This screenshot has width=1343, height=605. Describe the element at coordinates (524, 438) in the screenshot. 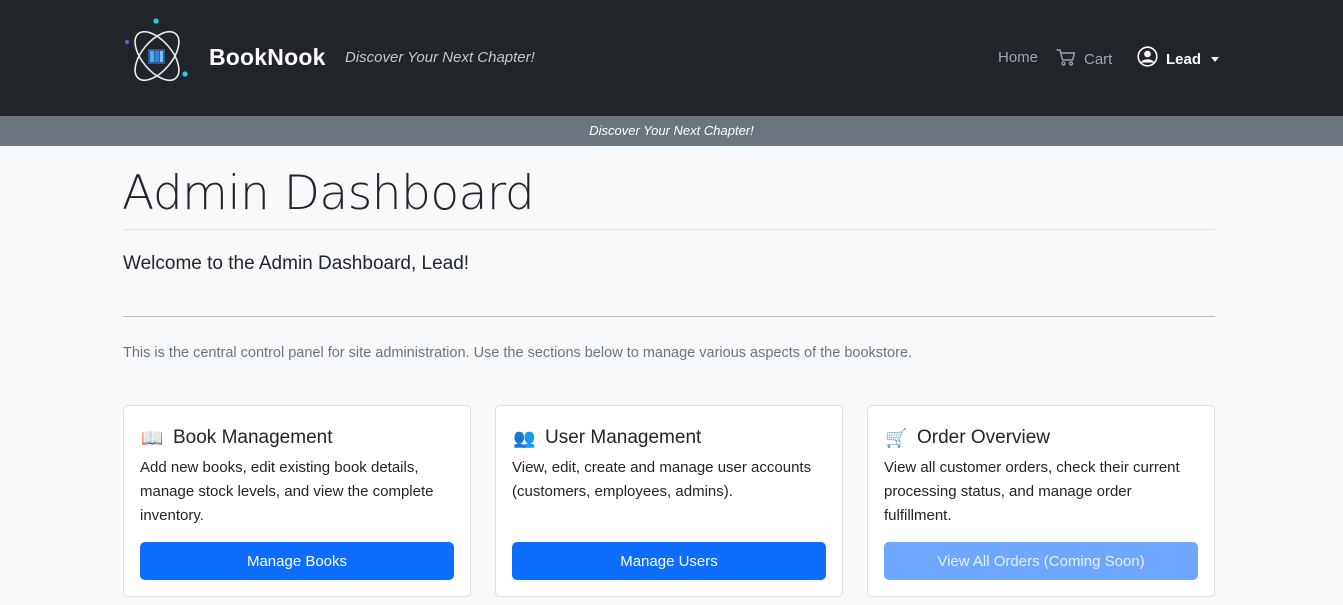

I see `users-icon: 👥` at that location.